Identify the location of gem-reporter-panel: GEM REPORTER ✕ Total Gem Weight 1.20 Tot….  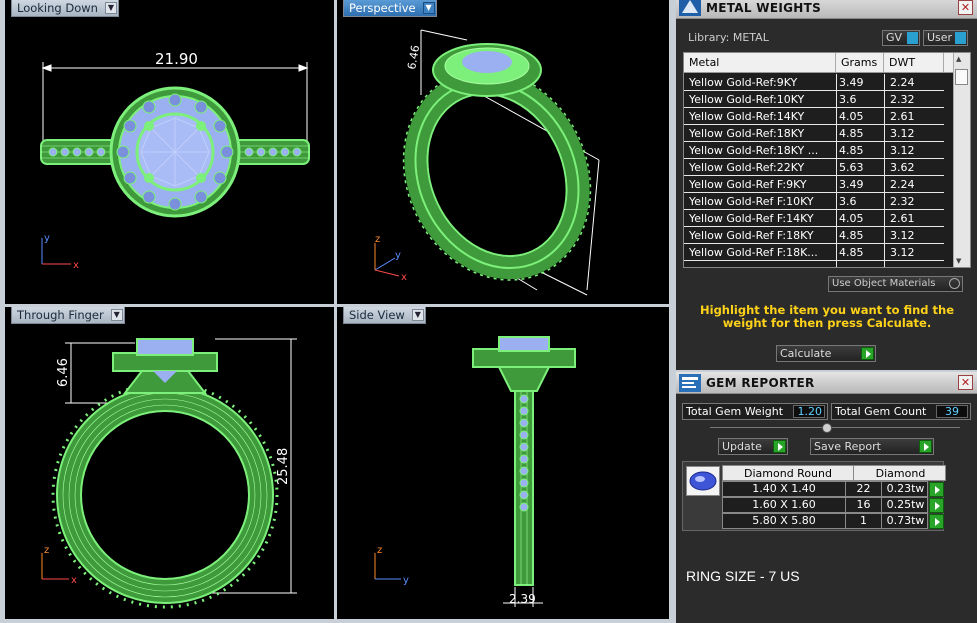
(826, 497).